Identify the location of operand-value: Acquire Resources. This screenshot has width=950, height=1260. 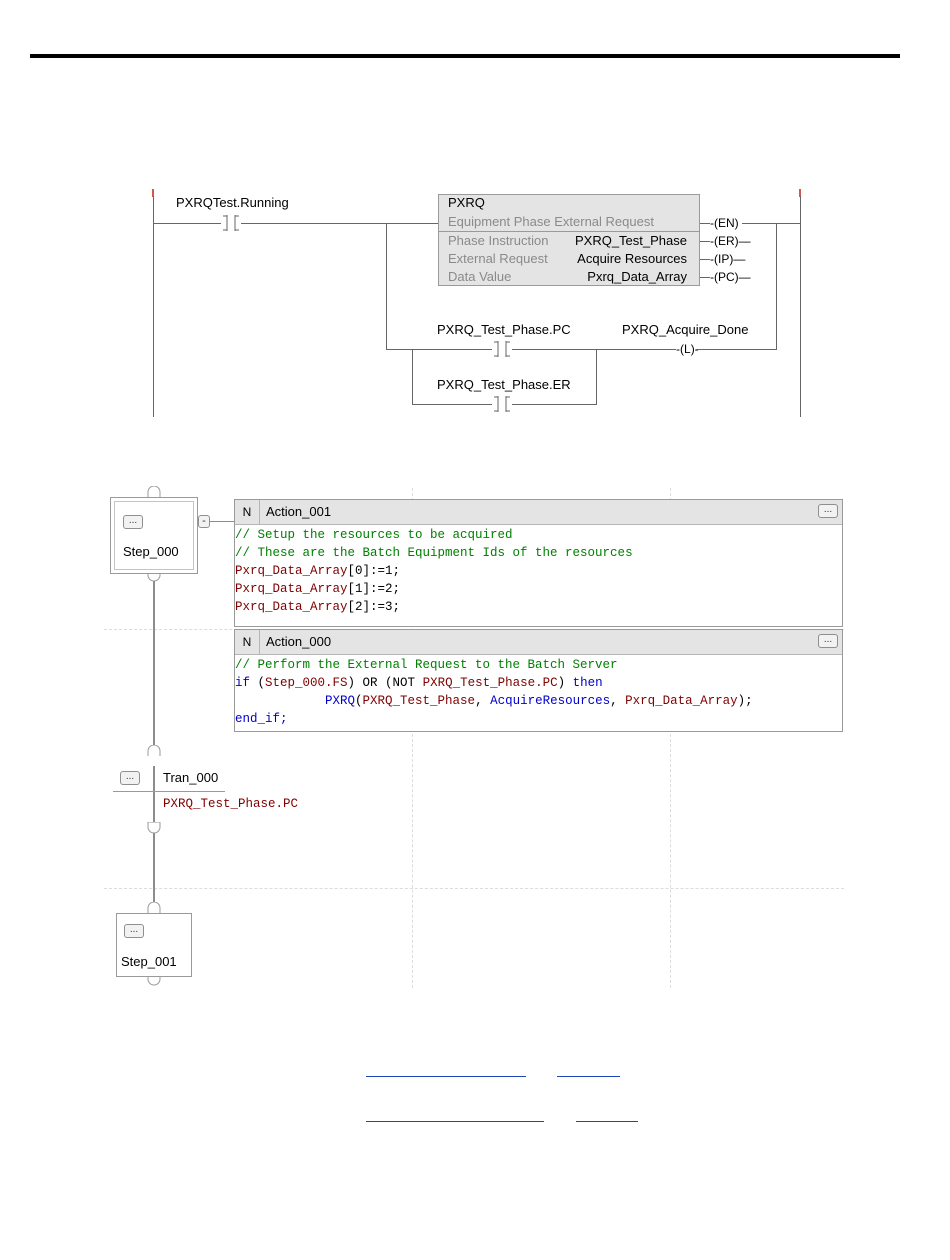
(632, 258).